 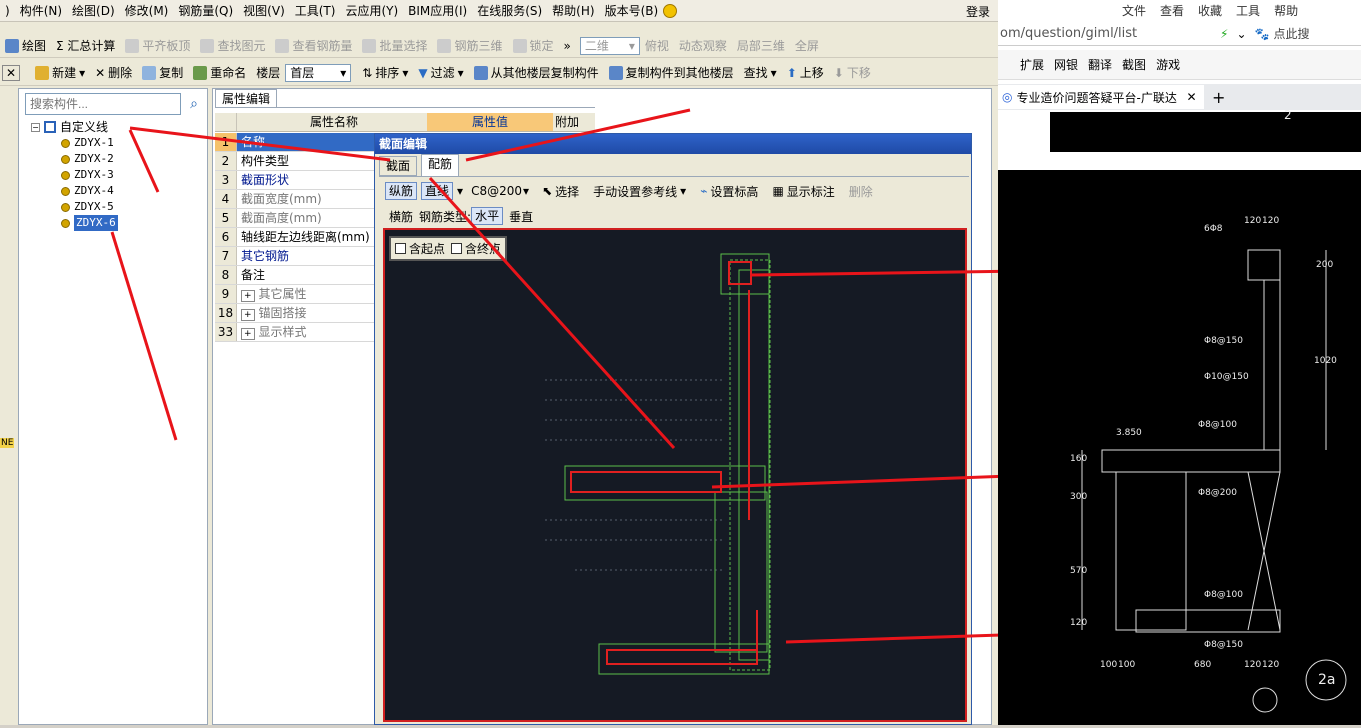 I want to click on new-tab-icon: +, so click(x=1218, y=97).